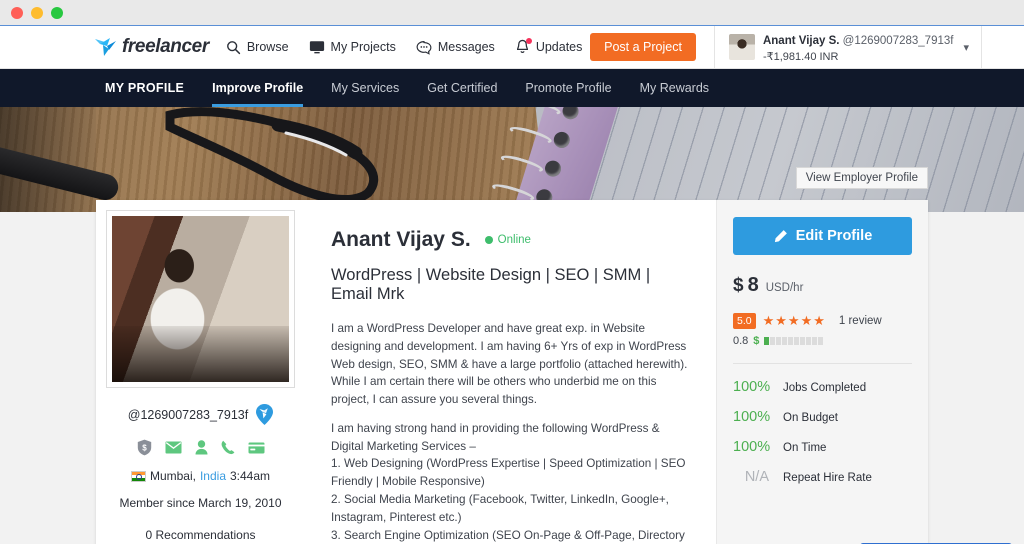  I want to click on rate-currency-symbol: $, so click(738, 285).